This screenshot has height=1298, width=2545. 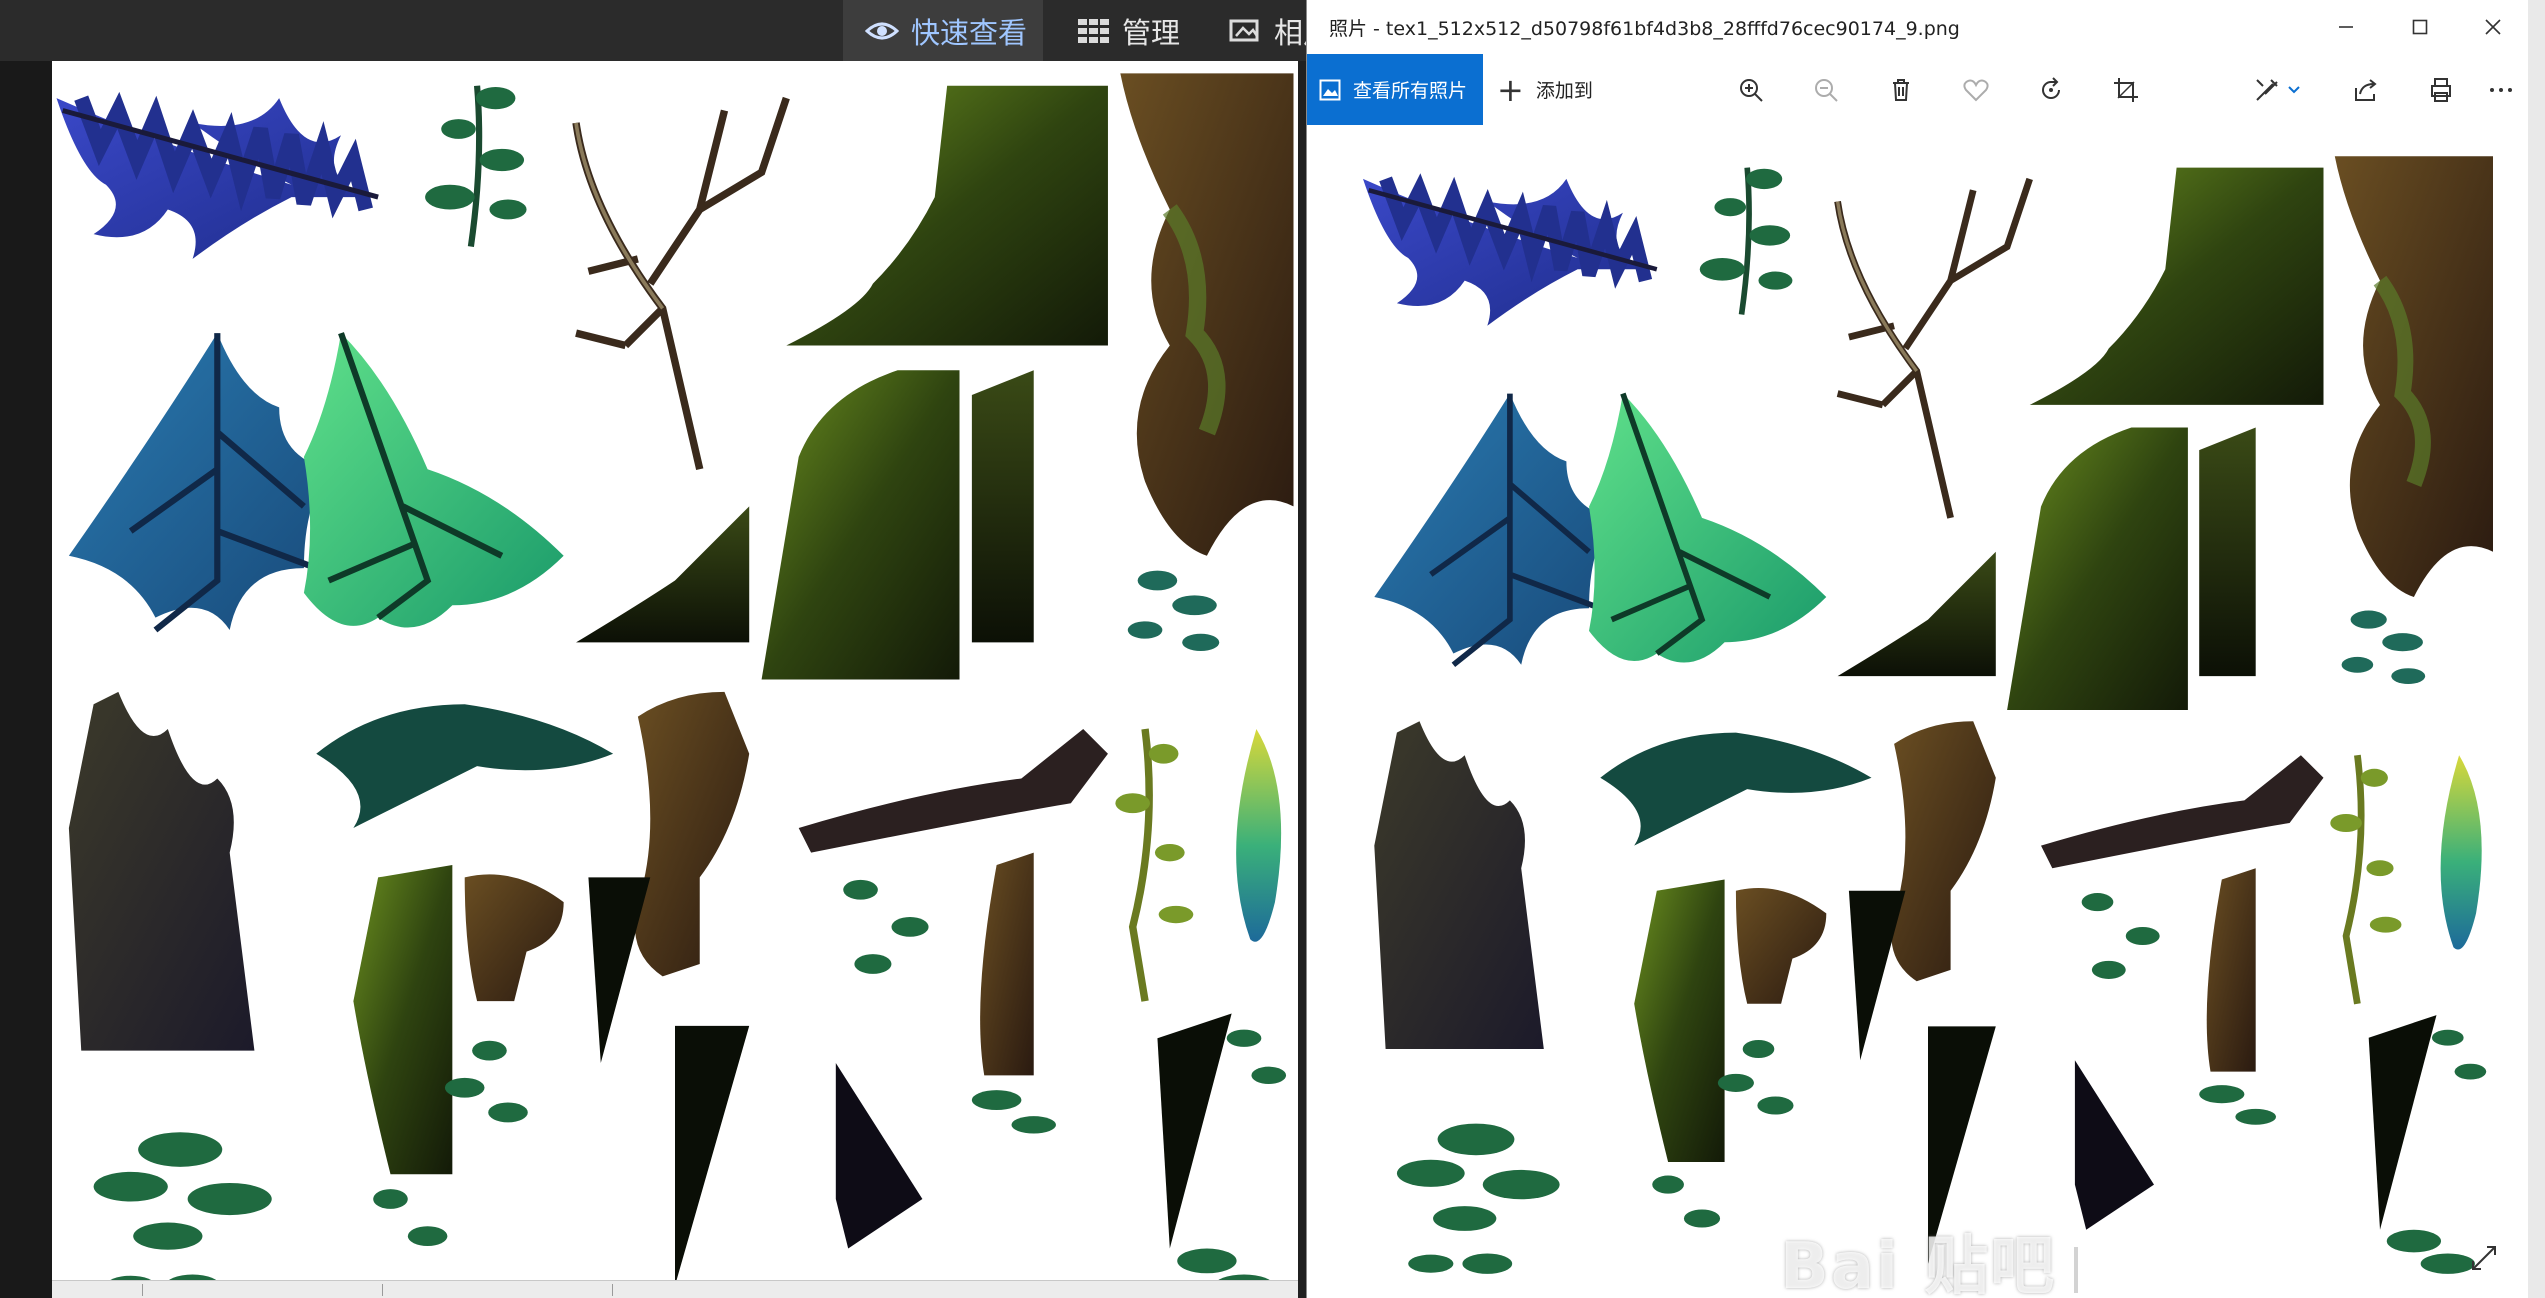 I want to click on crop-button, so click(x=2126, y=89).